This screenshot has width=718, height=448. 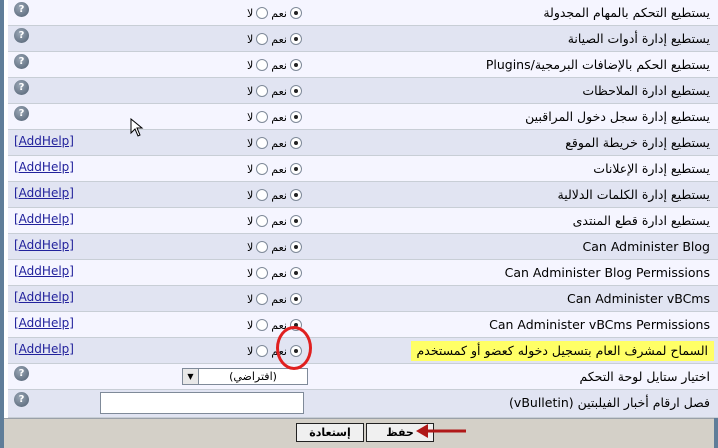 I want to click on permission-label: Can Administer Blog Permissions, so click(x=607, y=272).